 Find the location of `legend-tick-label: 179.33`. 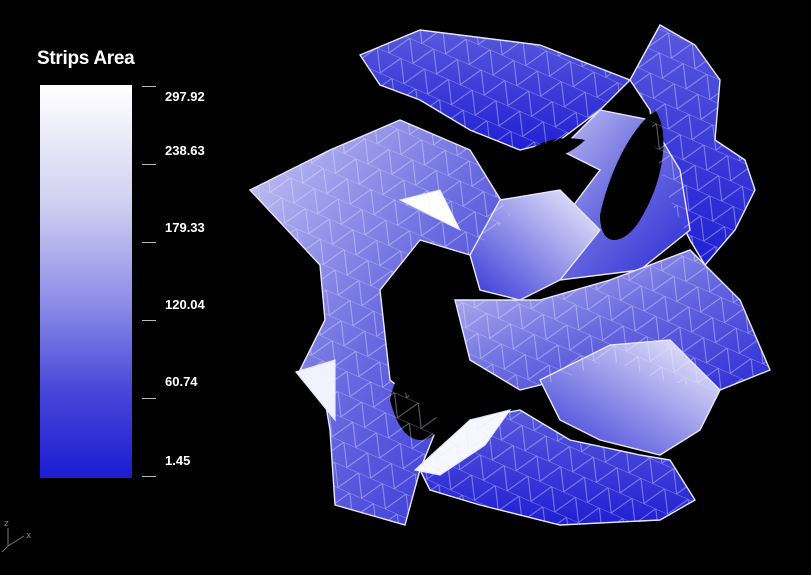

legend-tick-label: 179.33 is located at coordinates (185, 227).